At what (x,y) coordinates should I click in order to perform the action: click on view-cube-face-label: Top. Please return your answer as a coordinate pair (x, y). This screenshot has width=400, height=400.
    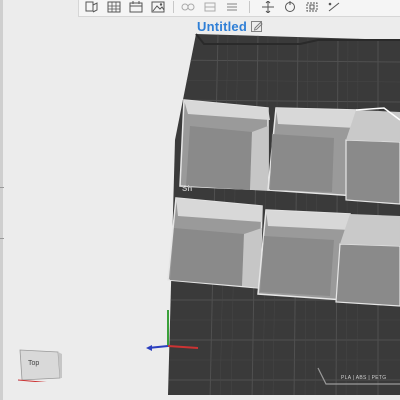
    Looking at the image, I should click on (34, 363).